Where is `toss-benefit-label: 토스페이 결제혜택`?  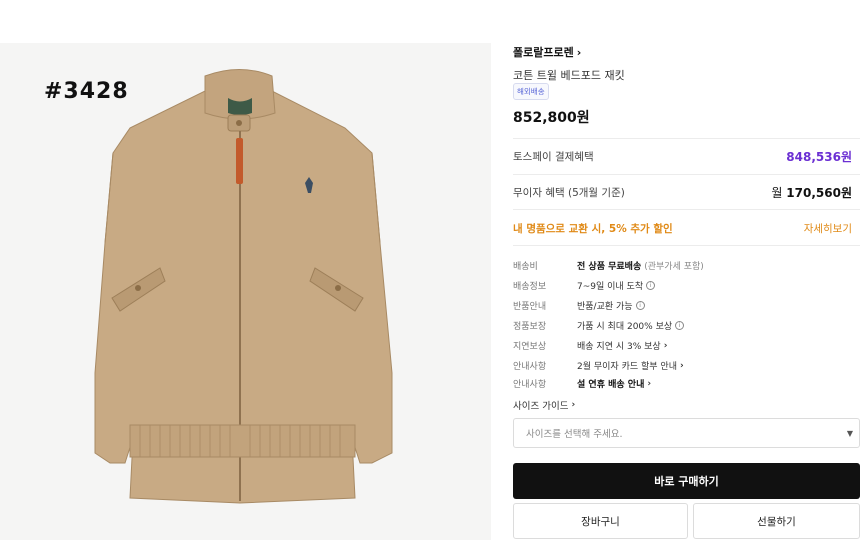
toss-benefit-label: 토스페이 결제혜택 is located at coordinates (553, 157).